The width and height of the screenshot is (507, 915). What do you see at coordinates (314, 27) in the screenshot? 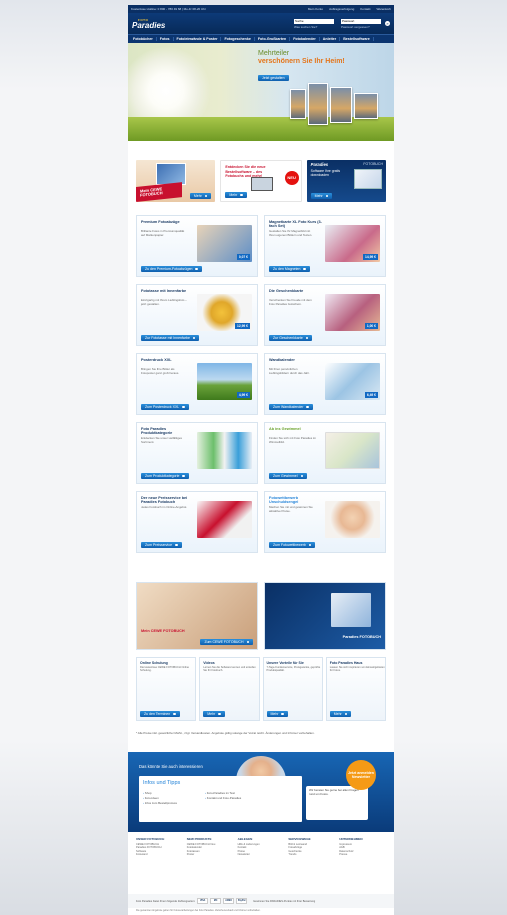
I see `search-hint: Was suchen Sie?` at bounding box center [314, 27].